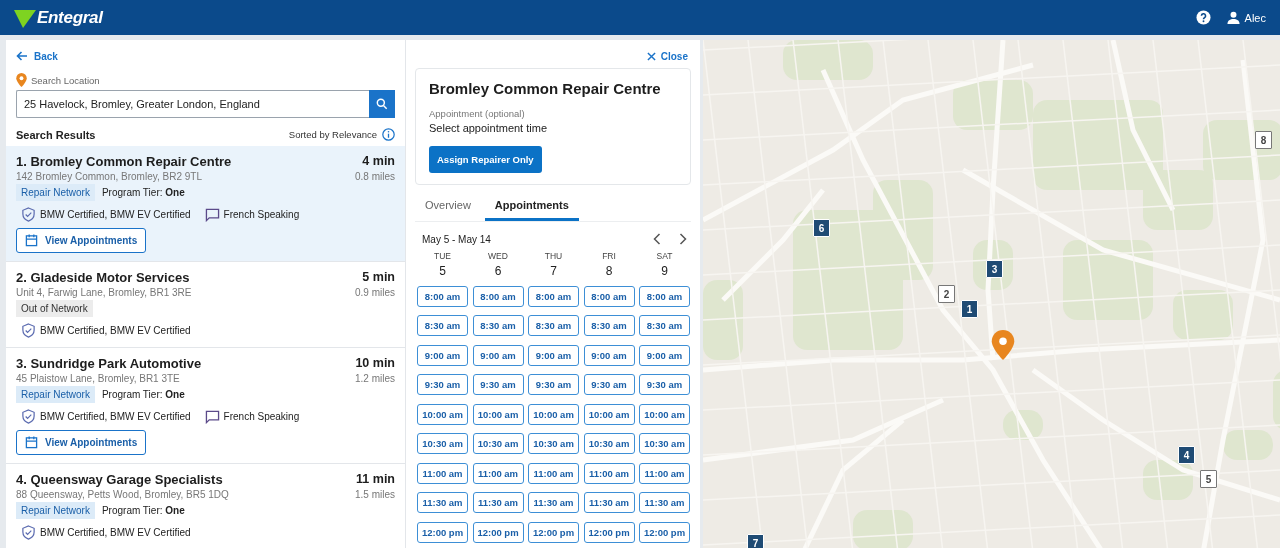 Image resolution: width=1280 pixels, height=548 pixels. I want to click on network-tag: Out of Network, so click(54, 308).